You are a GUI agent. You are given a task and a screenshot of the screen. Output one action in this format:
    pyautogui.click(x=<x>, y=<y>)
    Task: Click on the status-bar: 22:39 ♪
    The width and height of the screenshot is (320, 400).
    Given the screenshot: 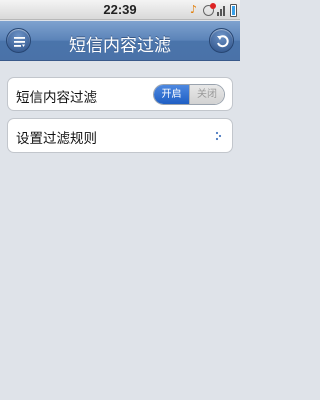 What is the action you would take?
    pyautogui.click(x=120, y=10)
    